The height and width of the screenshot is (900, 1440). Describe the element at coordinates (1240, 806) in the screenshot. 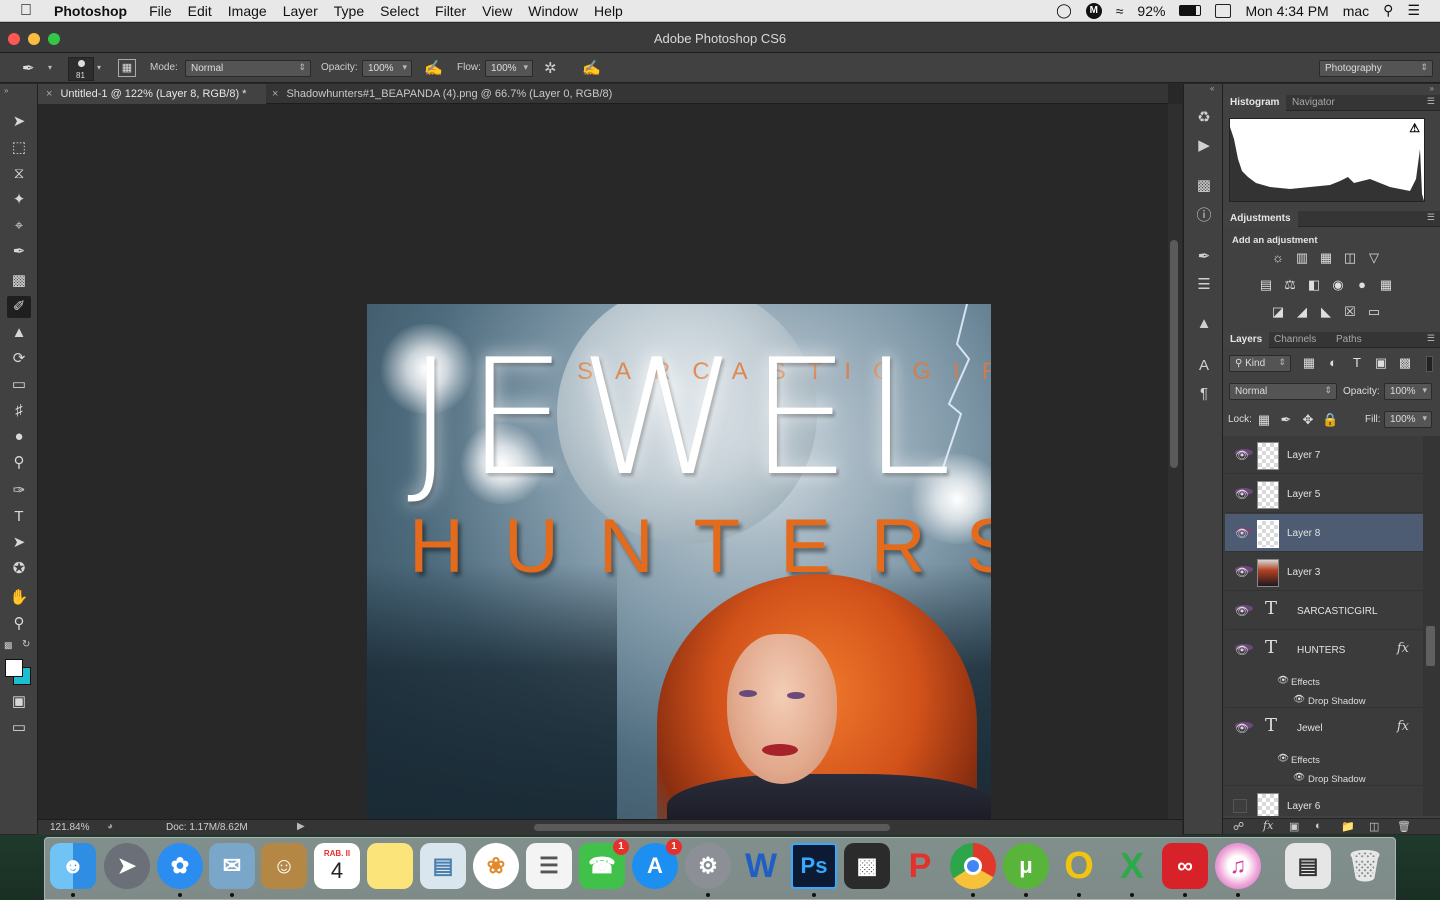

I see `visibility-toggle-empty` at that location.